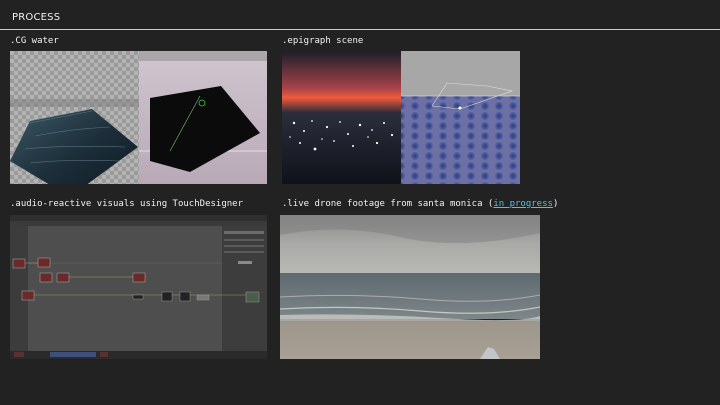 This screenshot has height=405, width=720. What do you see at coordinates (36, 17) in the screenshot?
I see `page-title: PROCESS` at bounding box center [36, 17].